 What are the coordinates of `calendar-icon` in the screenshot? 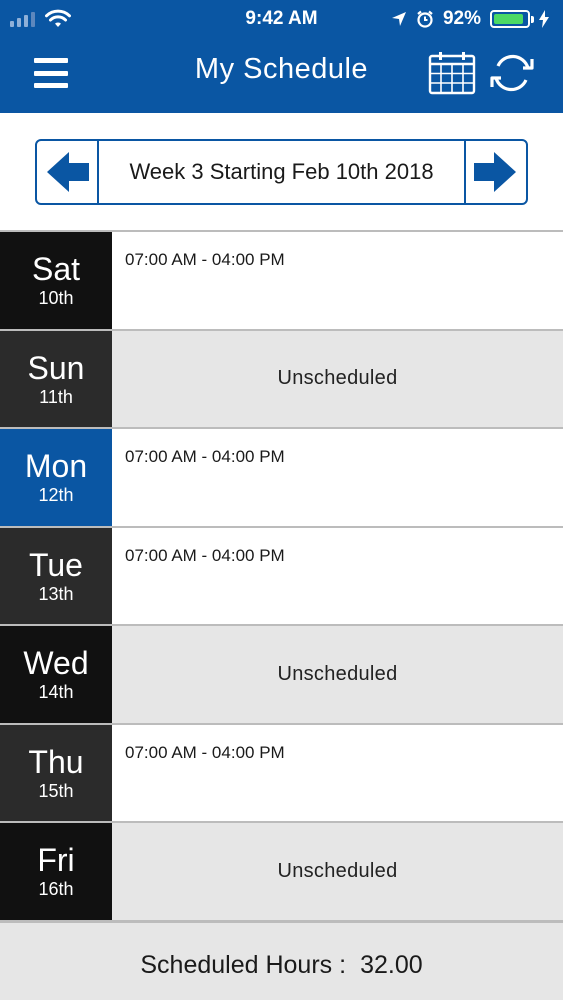 It's located at (452, 73).